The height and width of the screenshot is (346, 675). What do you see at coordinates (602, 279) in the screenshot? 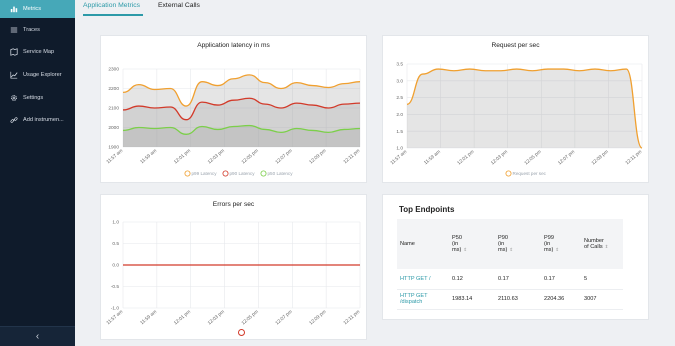
I see `calls-cell: 5` at bounding box center [602, 279].